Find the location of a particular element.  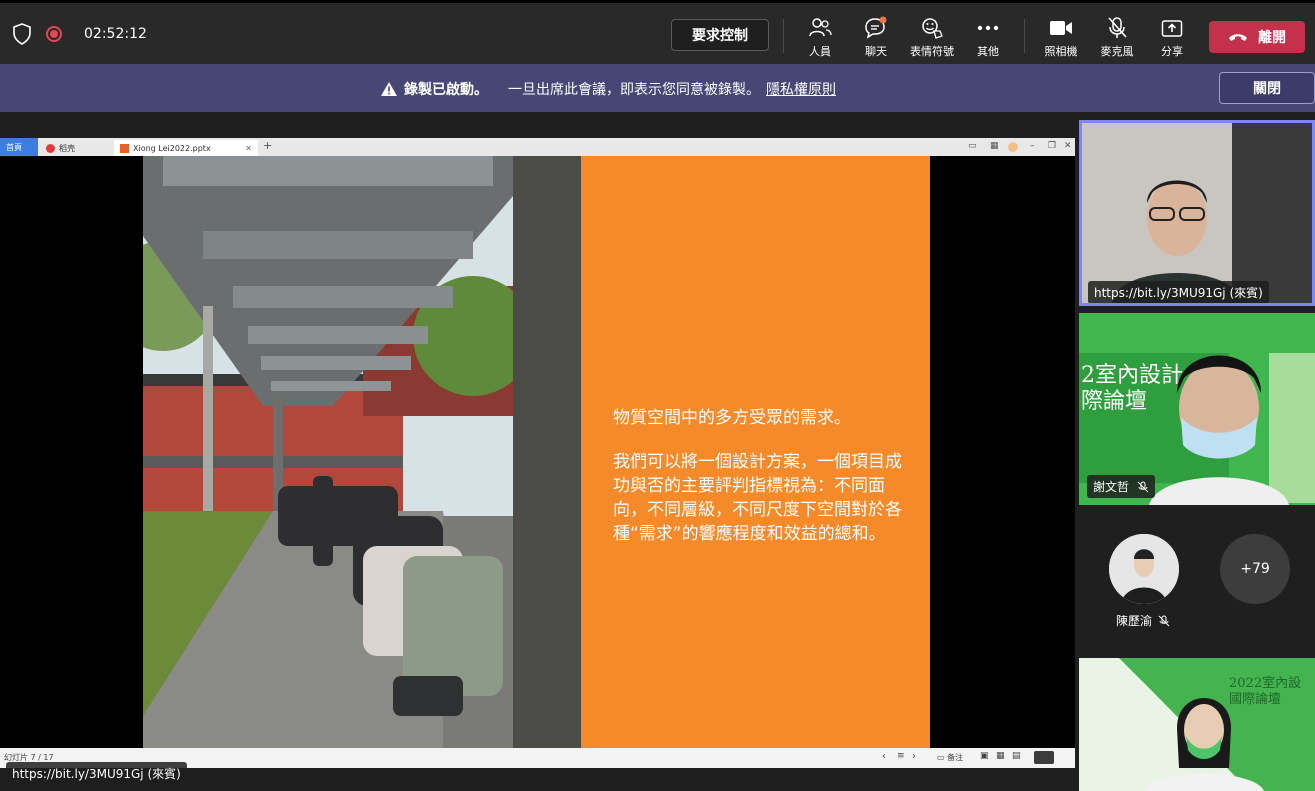

tab-file-label: Xiong Lei2022.pptx is located at coordinates (172, 148).